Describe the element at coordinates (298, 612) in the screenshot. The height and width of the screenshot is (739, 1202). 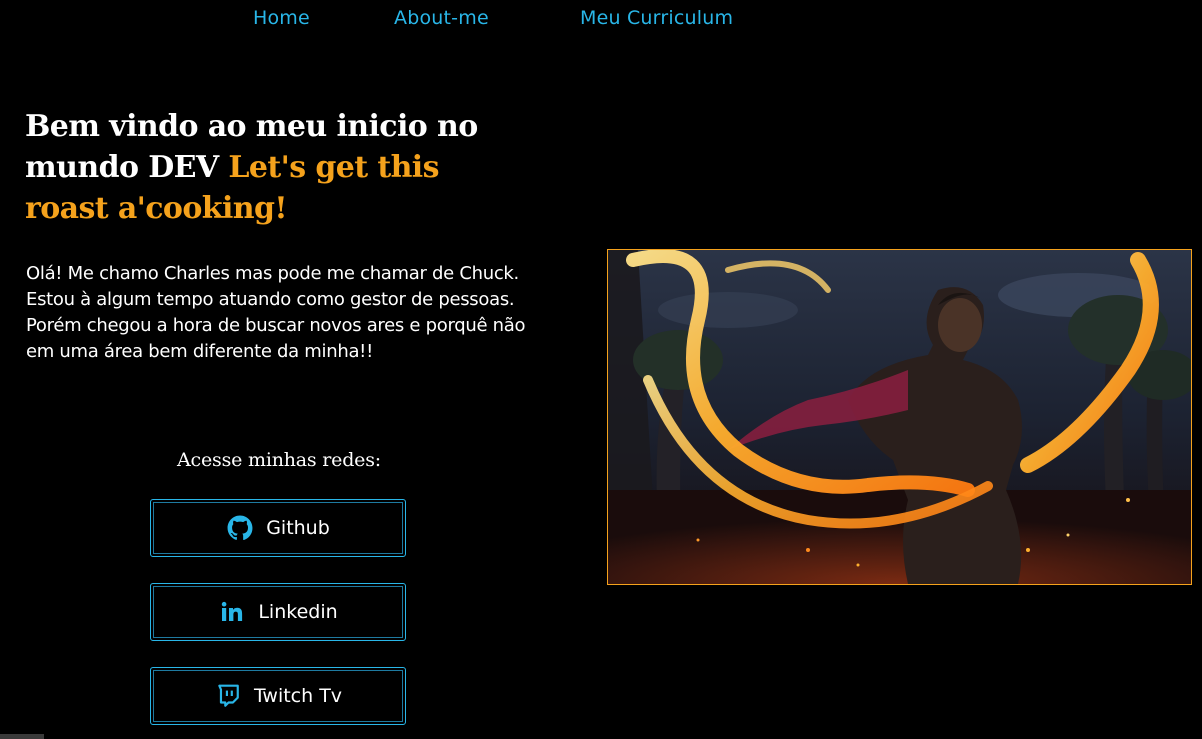
I see `linkedin-button-label: Linkedin` at that location.